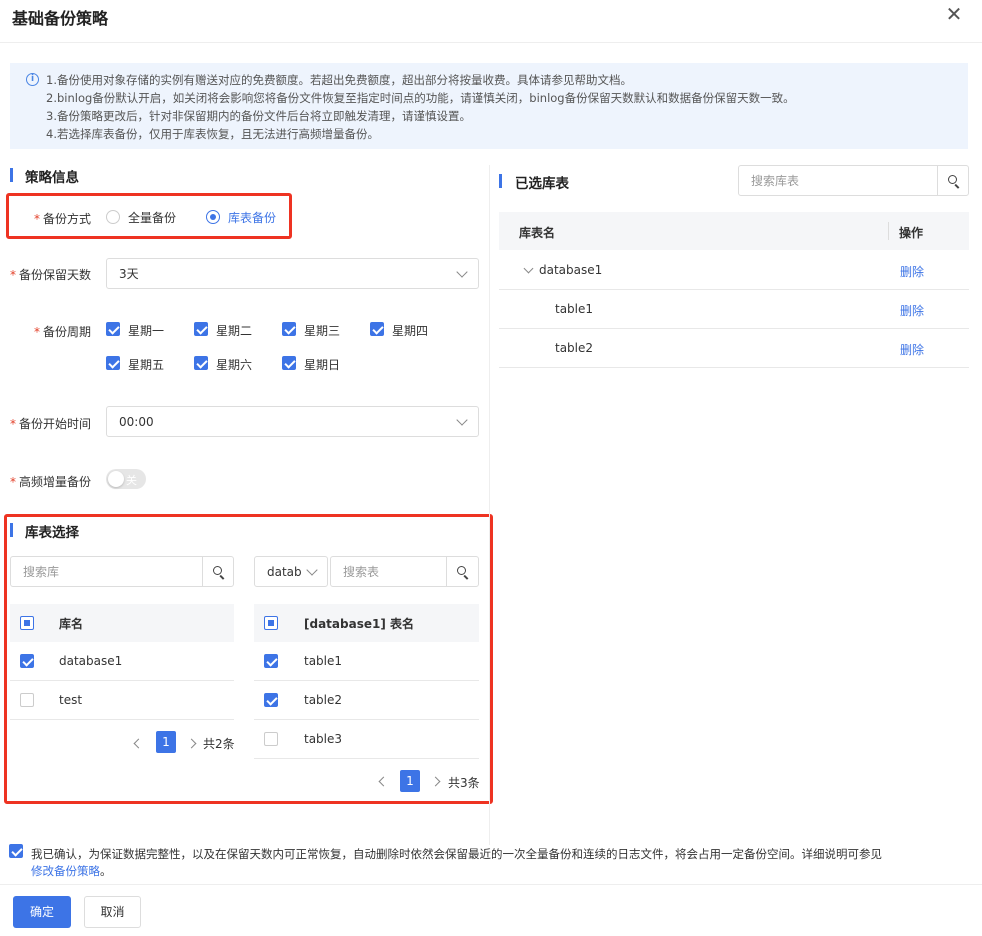 This screenshot has width=982, height=936. I want to click on selected-search-button, so click(953, 180).